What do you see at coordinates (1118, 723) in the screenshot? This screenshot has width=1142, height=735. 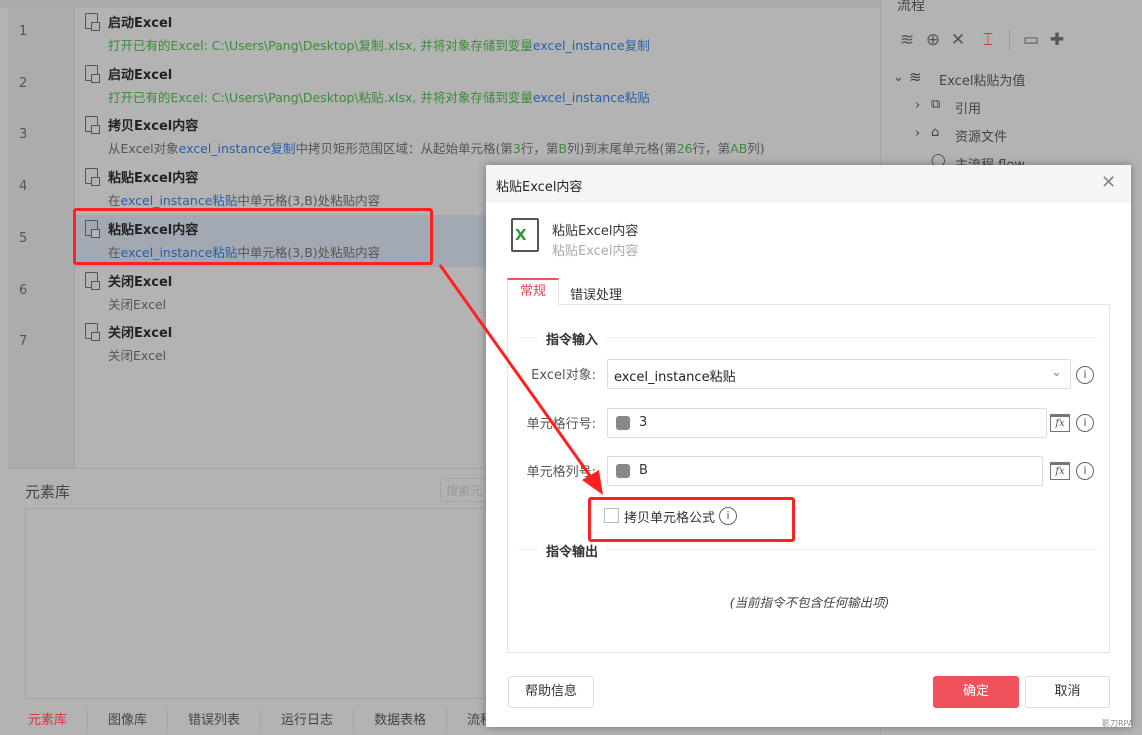 I see `watermark: 影刀RPA` at bounding box center [1118, 723].